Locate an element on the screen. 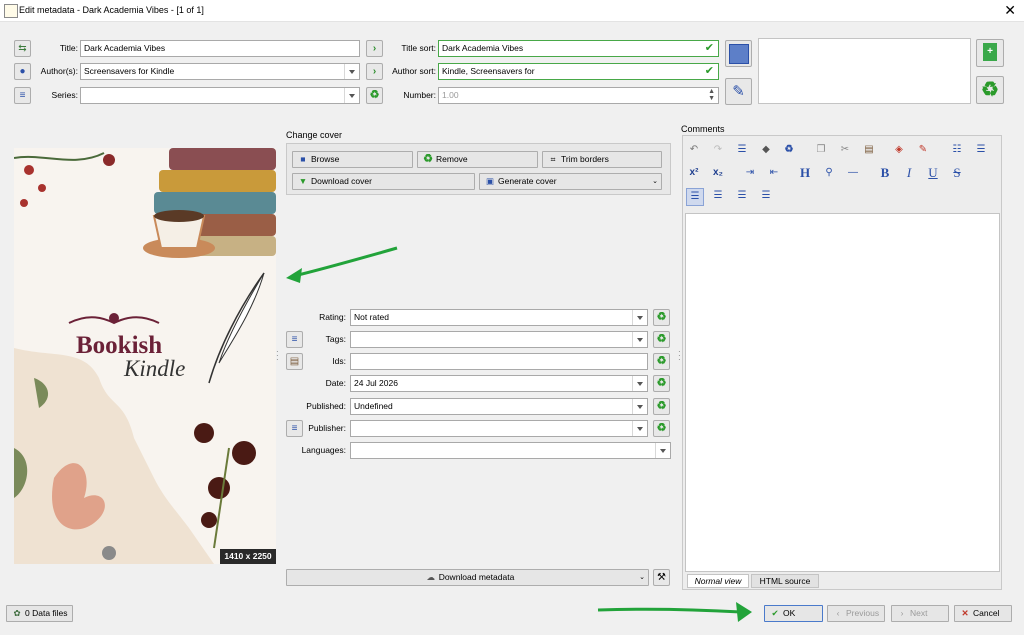 The width and height of the screenshot is (1024, 635). download-cover-button: ▼ Download cover is located at coordinates (383, 181).